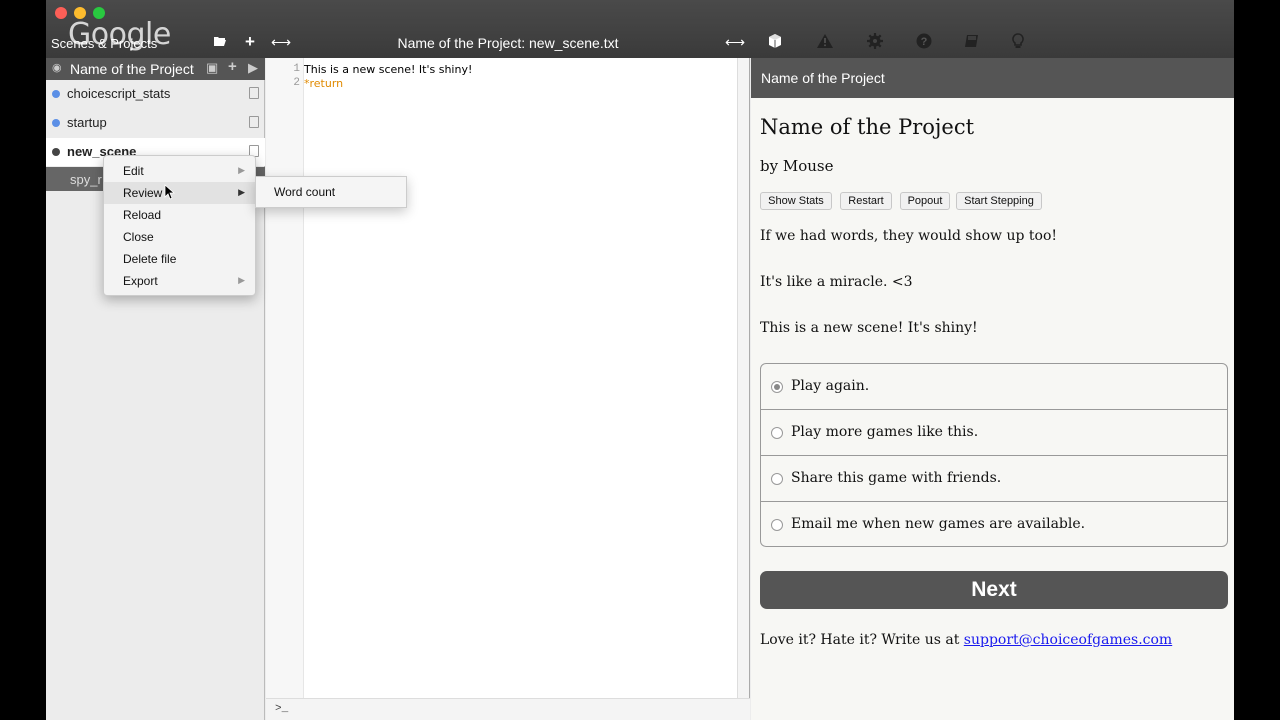  Describe the element at coordinates (862, 640) in the screenshot. I see `feedback-text: Love it? Hate it? Write us at` at that location.